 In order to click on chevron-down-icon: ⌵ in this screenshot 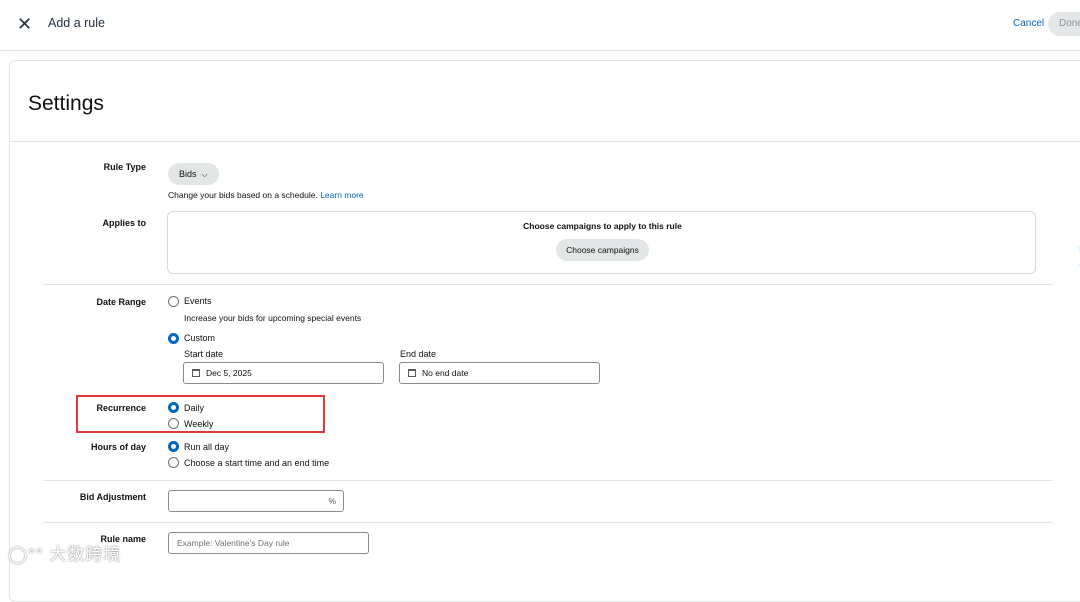, I will do `click(204, 174)`.